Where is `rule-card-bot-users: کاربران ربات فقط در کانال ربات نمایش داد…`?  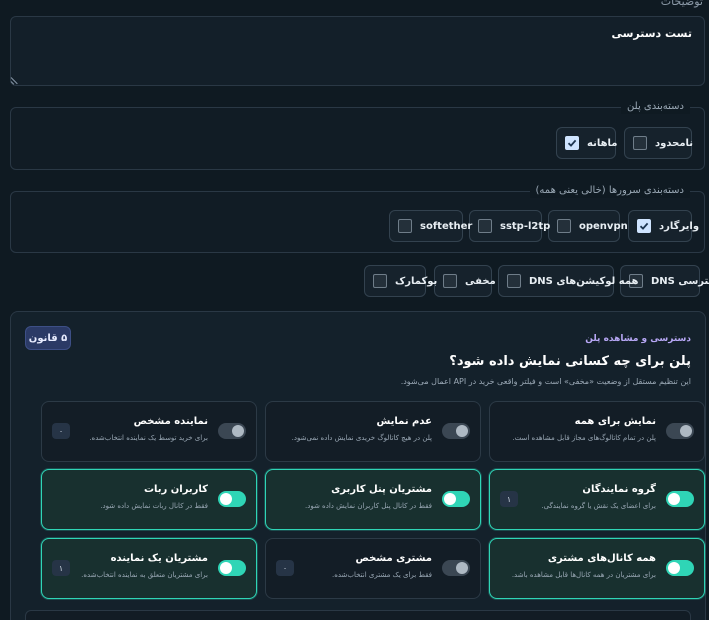 rule-card-bot-users: کاربران ربات فقط در کانال ربات نمایش داد… is located at coordinates (149, 499).